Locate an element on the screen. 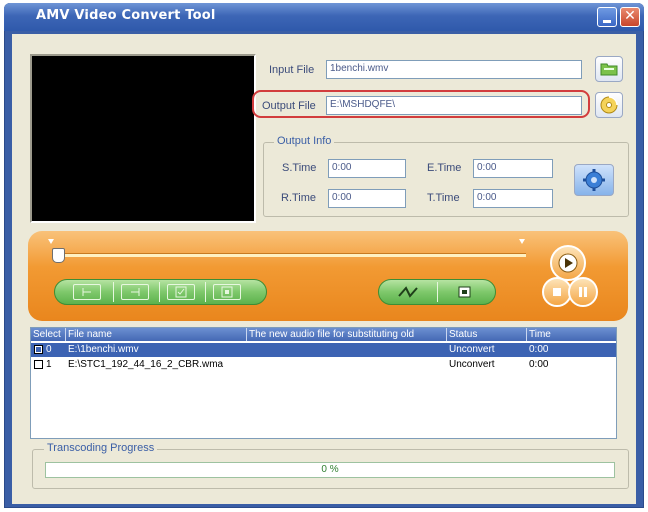 This screenshot has height=512, width=648. output-file-field: E:\MSHDQFE\ is located at coordinates (454, 105).